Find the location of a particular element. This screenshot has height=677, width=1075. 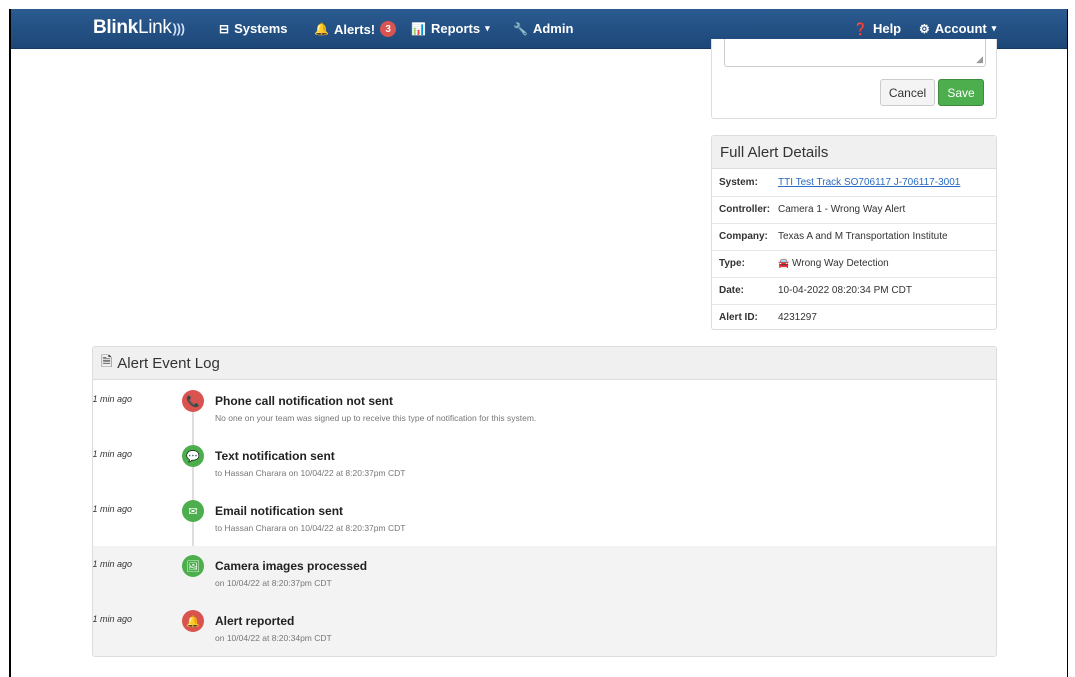

gear-icon: ⚙ is located at coordinates (924, 28).